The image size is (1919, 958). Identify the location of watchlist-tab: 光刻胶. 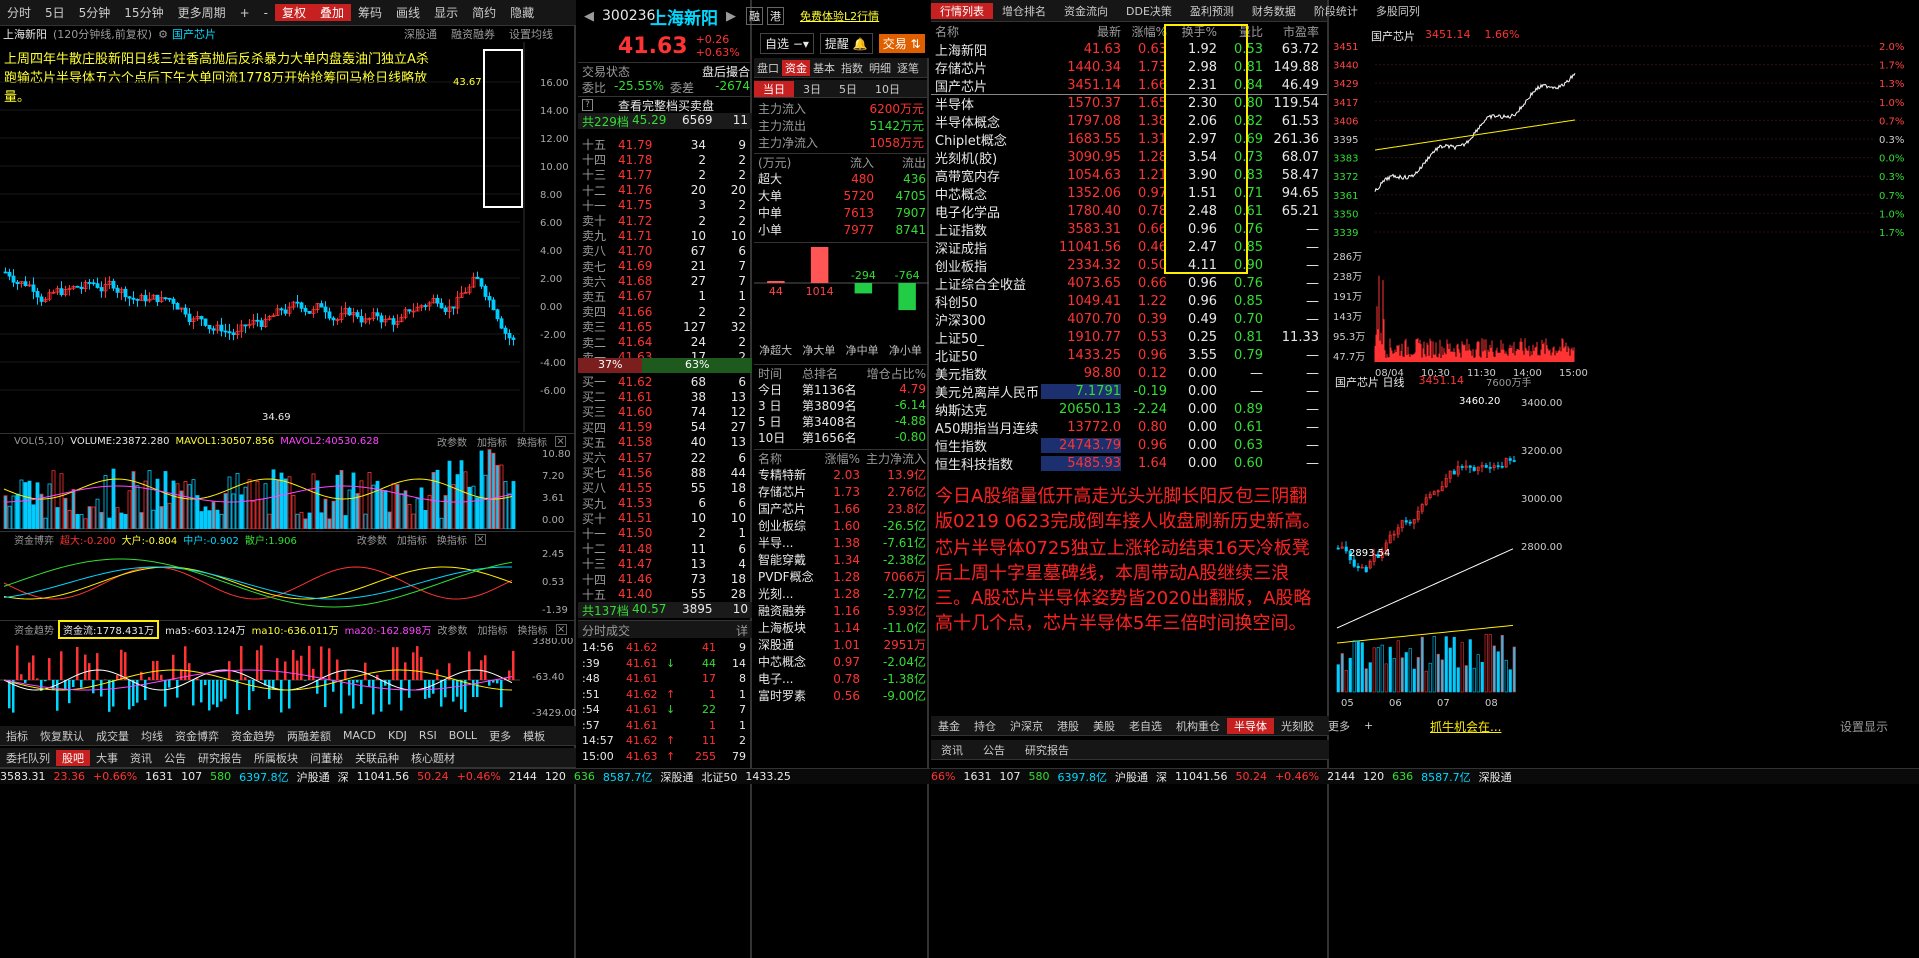
(1297, 726).